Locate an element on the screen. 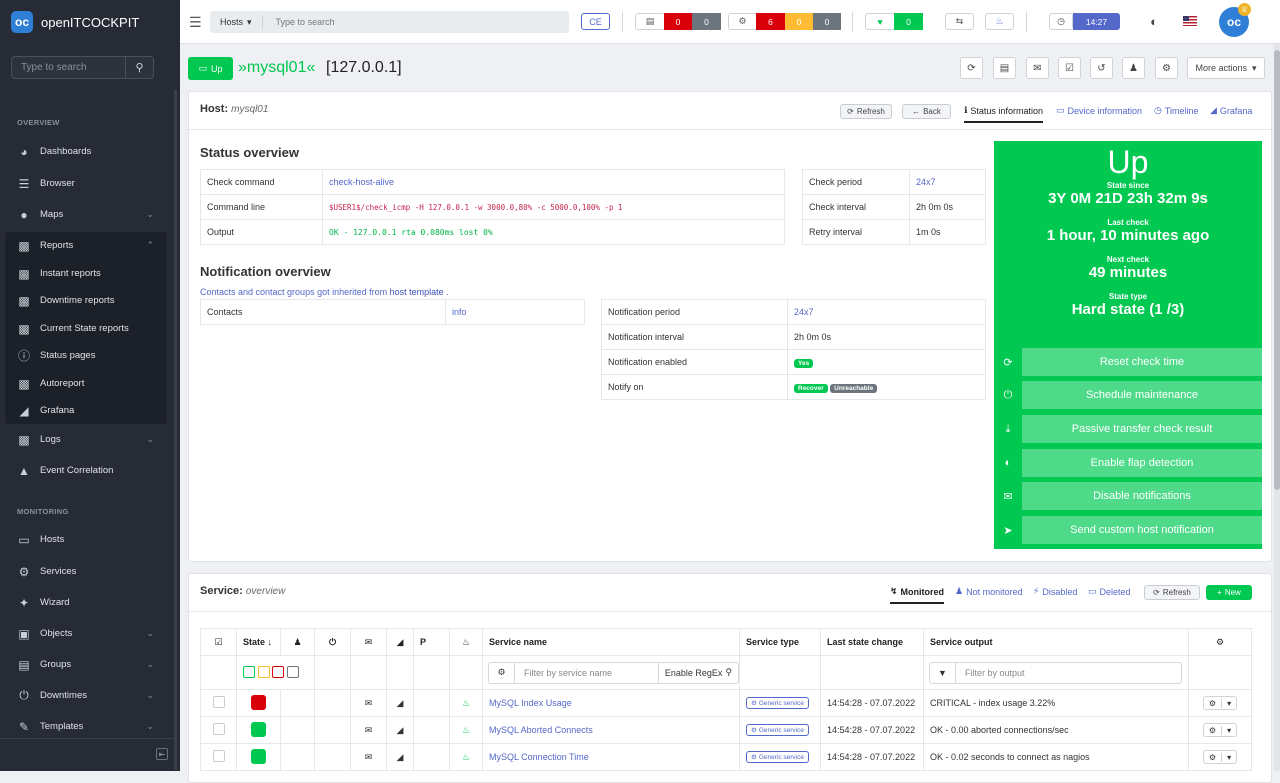 The image size is (1280, 783). sidebar-item-services: ⚙ Services is located at coordinates (87, 571).